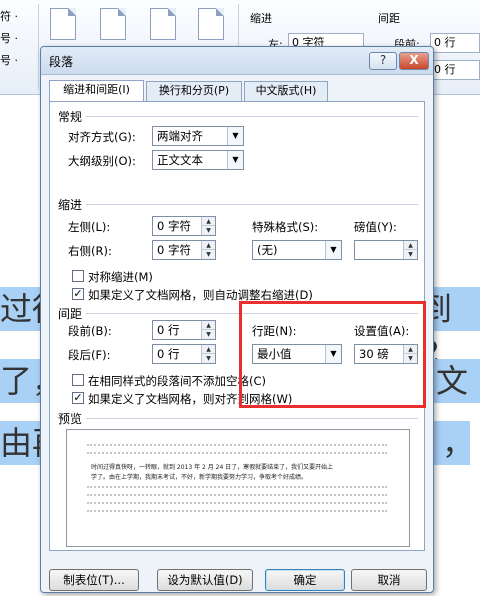 The width and height of the screenshot is (480, 596). I want to click on cancel-button: 取消, so click(389, 580).